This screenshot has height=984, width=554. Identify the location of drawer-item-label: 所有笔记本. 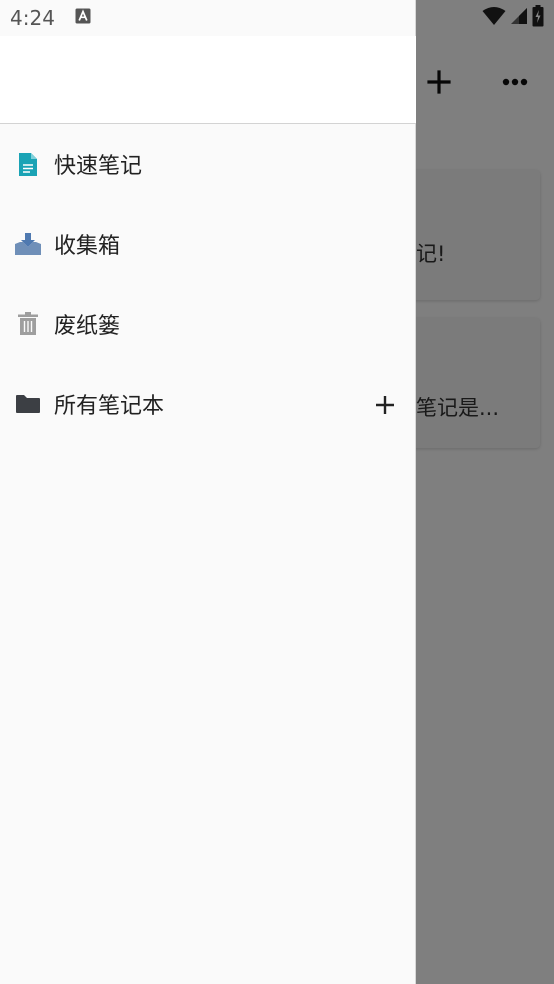
(109, 406).